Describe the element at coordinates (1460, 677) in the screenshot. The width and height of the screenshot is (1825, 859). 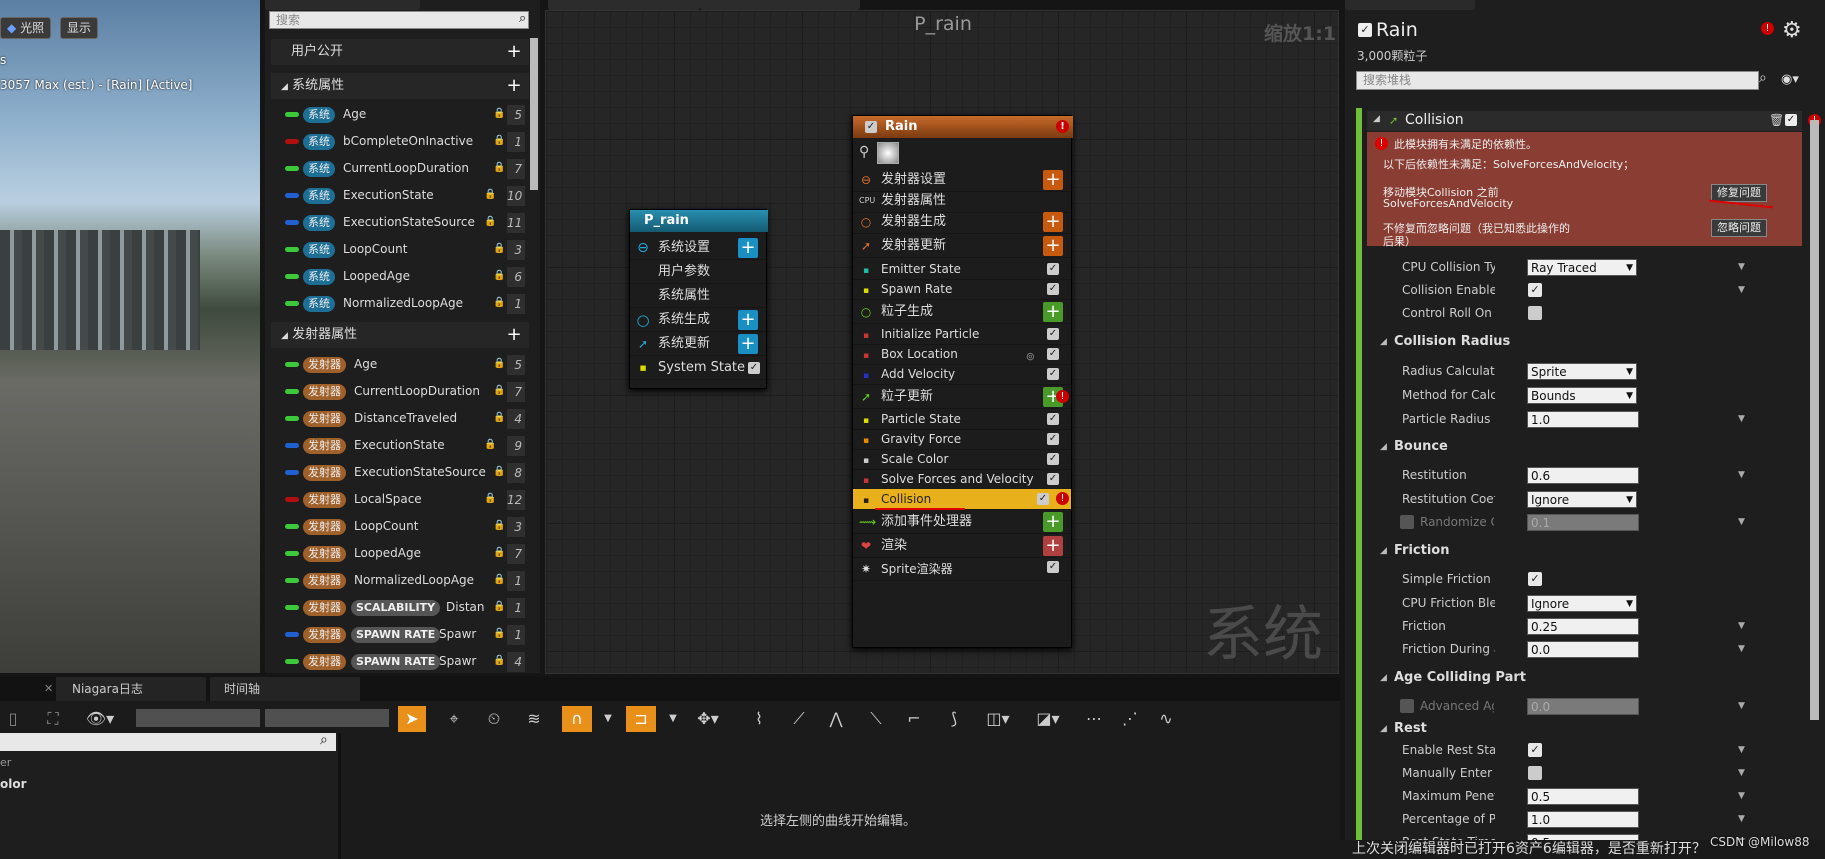
I see `sec-age-header: Age Colliding Part` at that location.